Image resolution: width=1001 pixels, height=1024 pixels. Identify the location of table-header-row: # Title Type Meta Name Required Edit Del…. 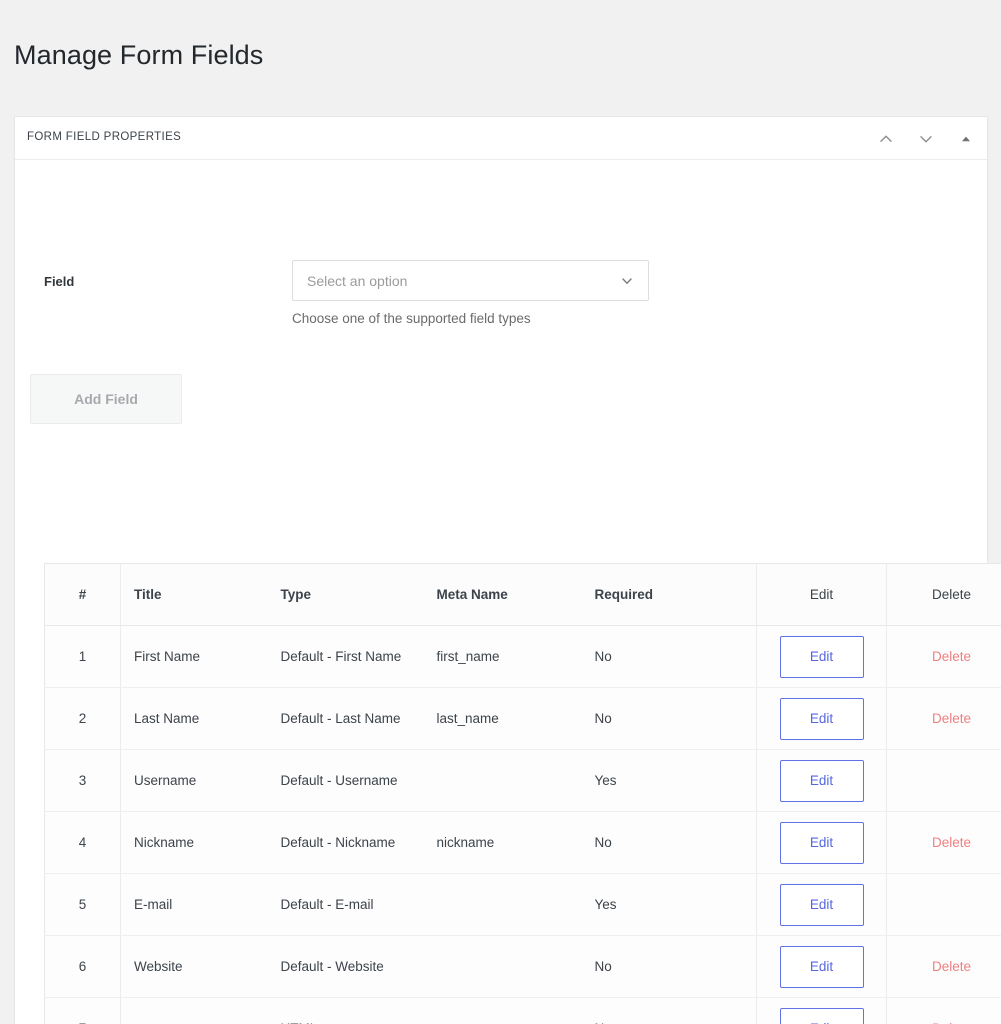
(522, 594).